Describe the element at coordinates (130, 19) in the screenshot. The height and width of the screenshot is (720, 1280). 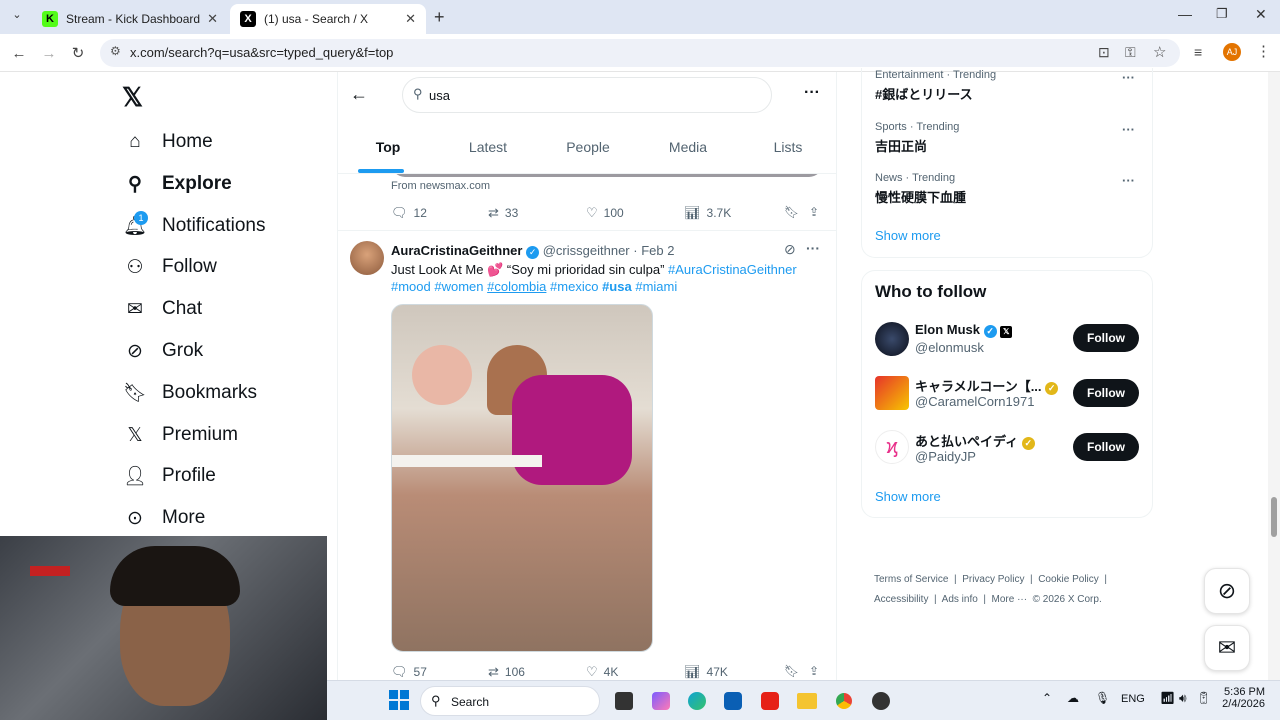
I see `tab-kick-dashboard: K Stream - Kick Dashboard ✕` at that location.